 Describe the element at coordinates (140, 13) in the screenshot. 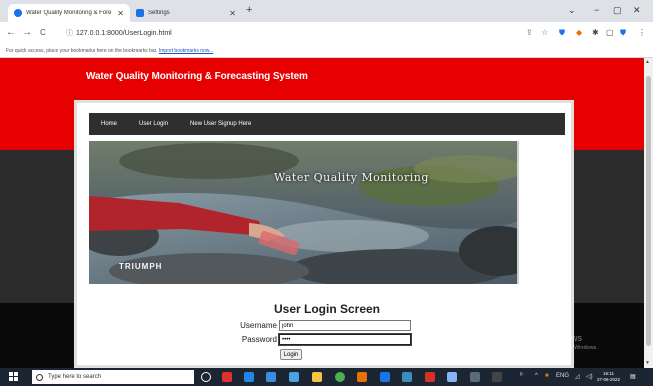

I see `gear-icon` at that location.